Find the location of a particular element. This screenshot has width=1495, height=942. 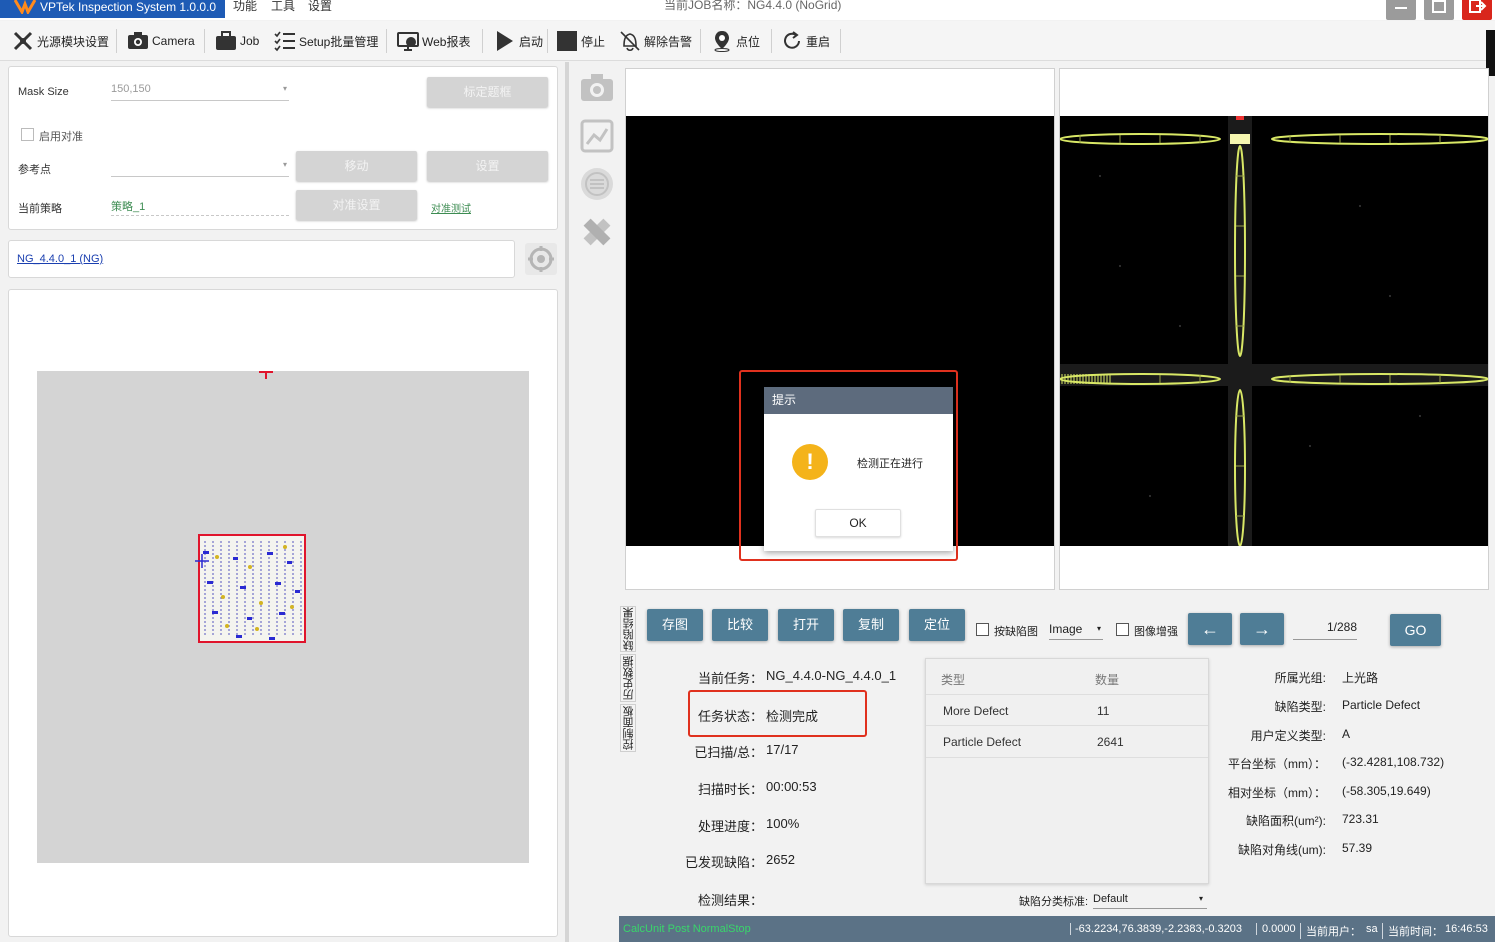

maximize-button is located at coordinates (1439, 10).